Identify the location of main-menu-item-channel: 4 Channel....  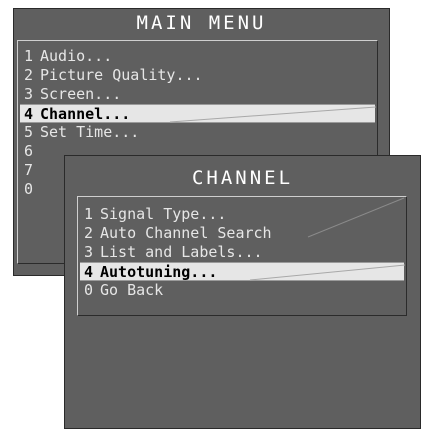
(198, 113).